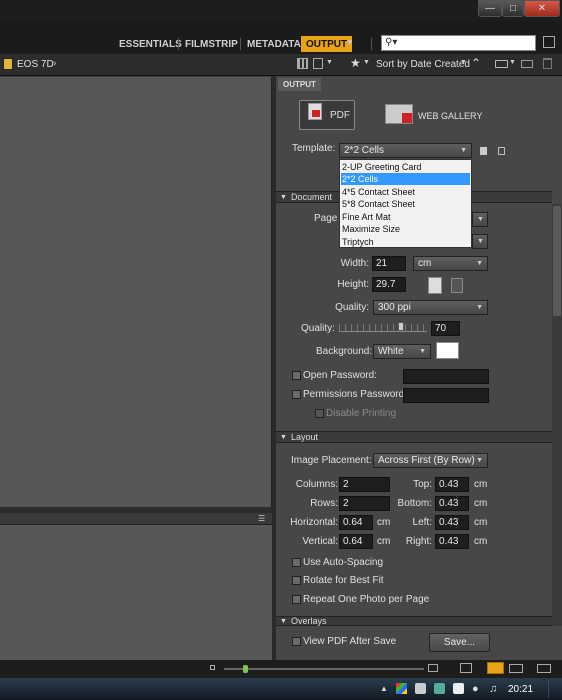  I want to click on view-options-chevron-icon: ▼, so click(329, 62).